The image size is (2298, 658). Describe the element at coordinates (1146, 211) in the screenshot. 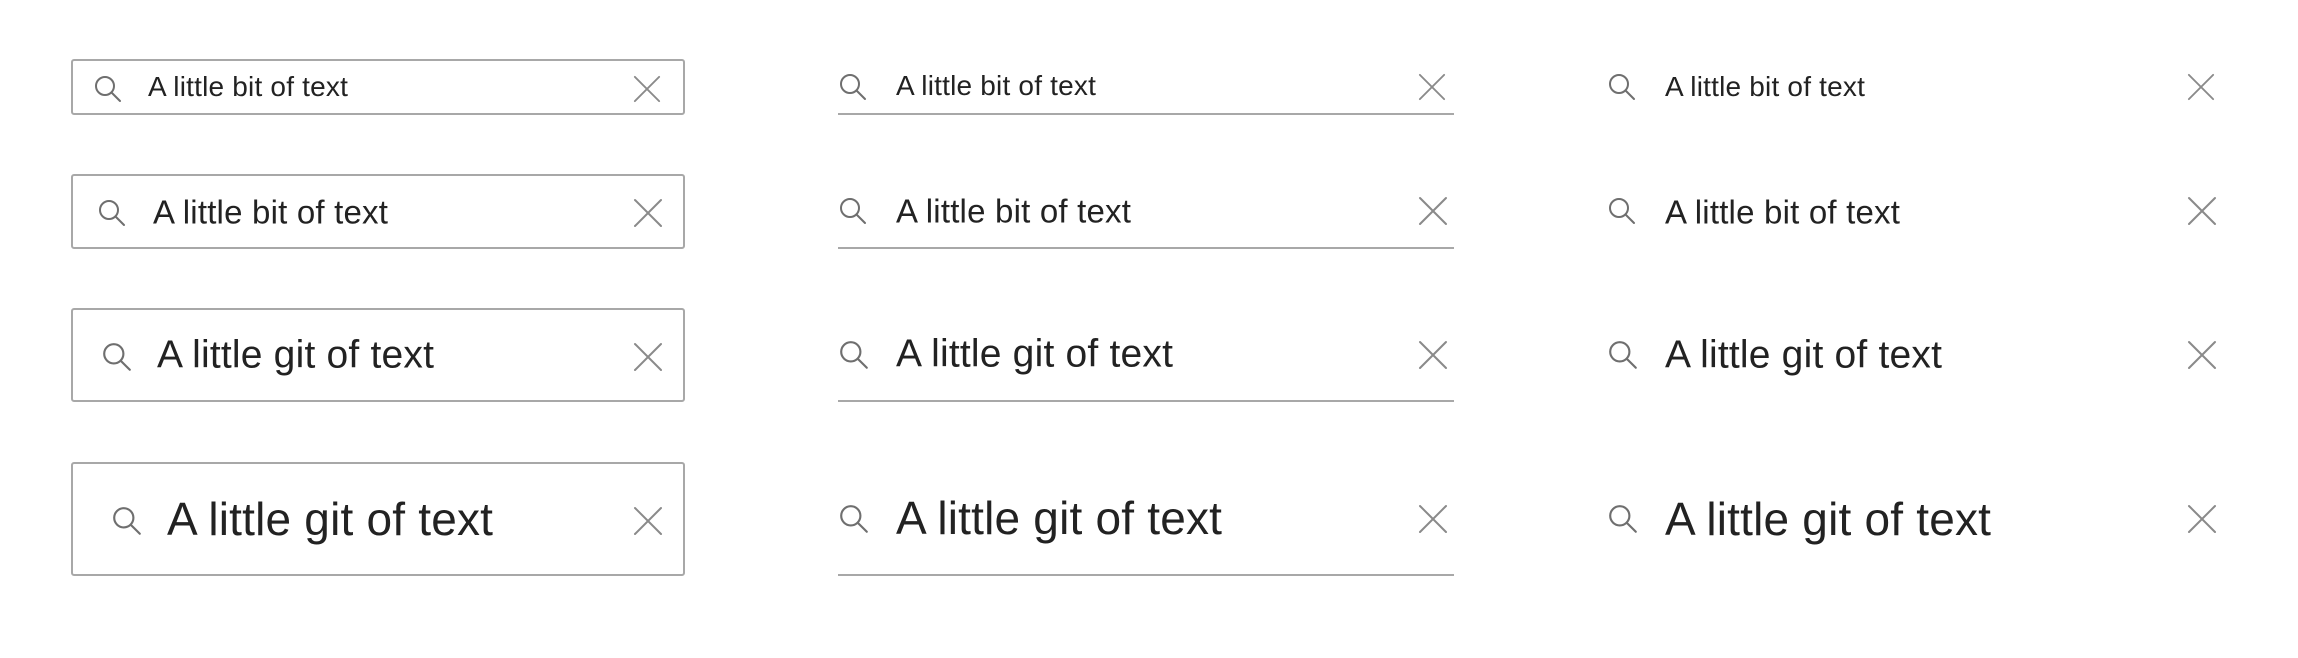

I see `search-field-underlined-medium: A little bit of text` at that location.